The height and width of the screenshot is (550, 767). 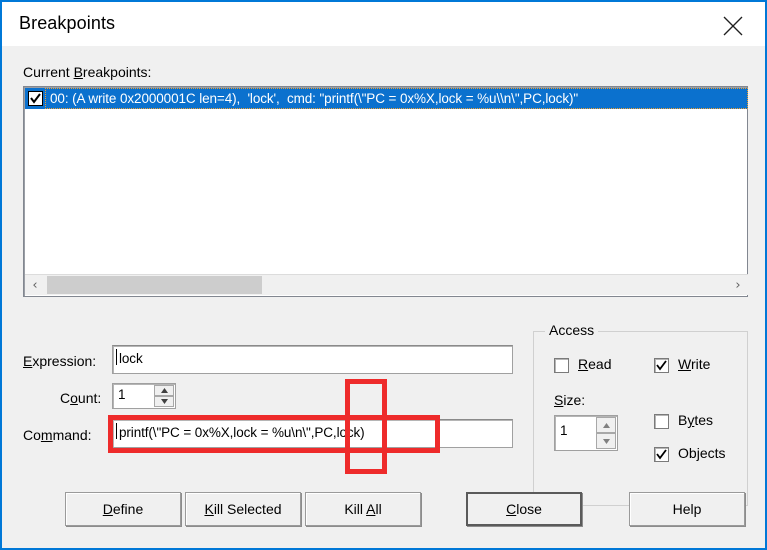 I want to click on size-decrement-button, so click(x=606, y=441).